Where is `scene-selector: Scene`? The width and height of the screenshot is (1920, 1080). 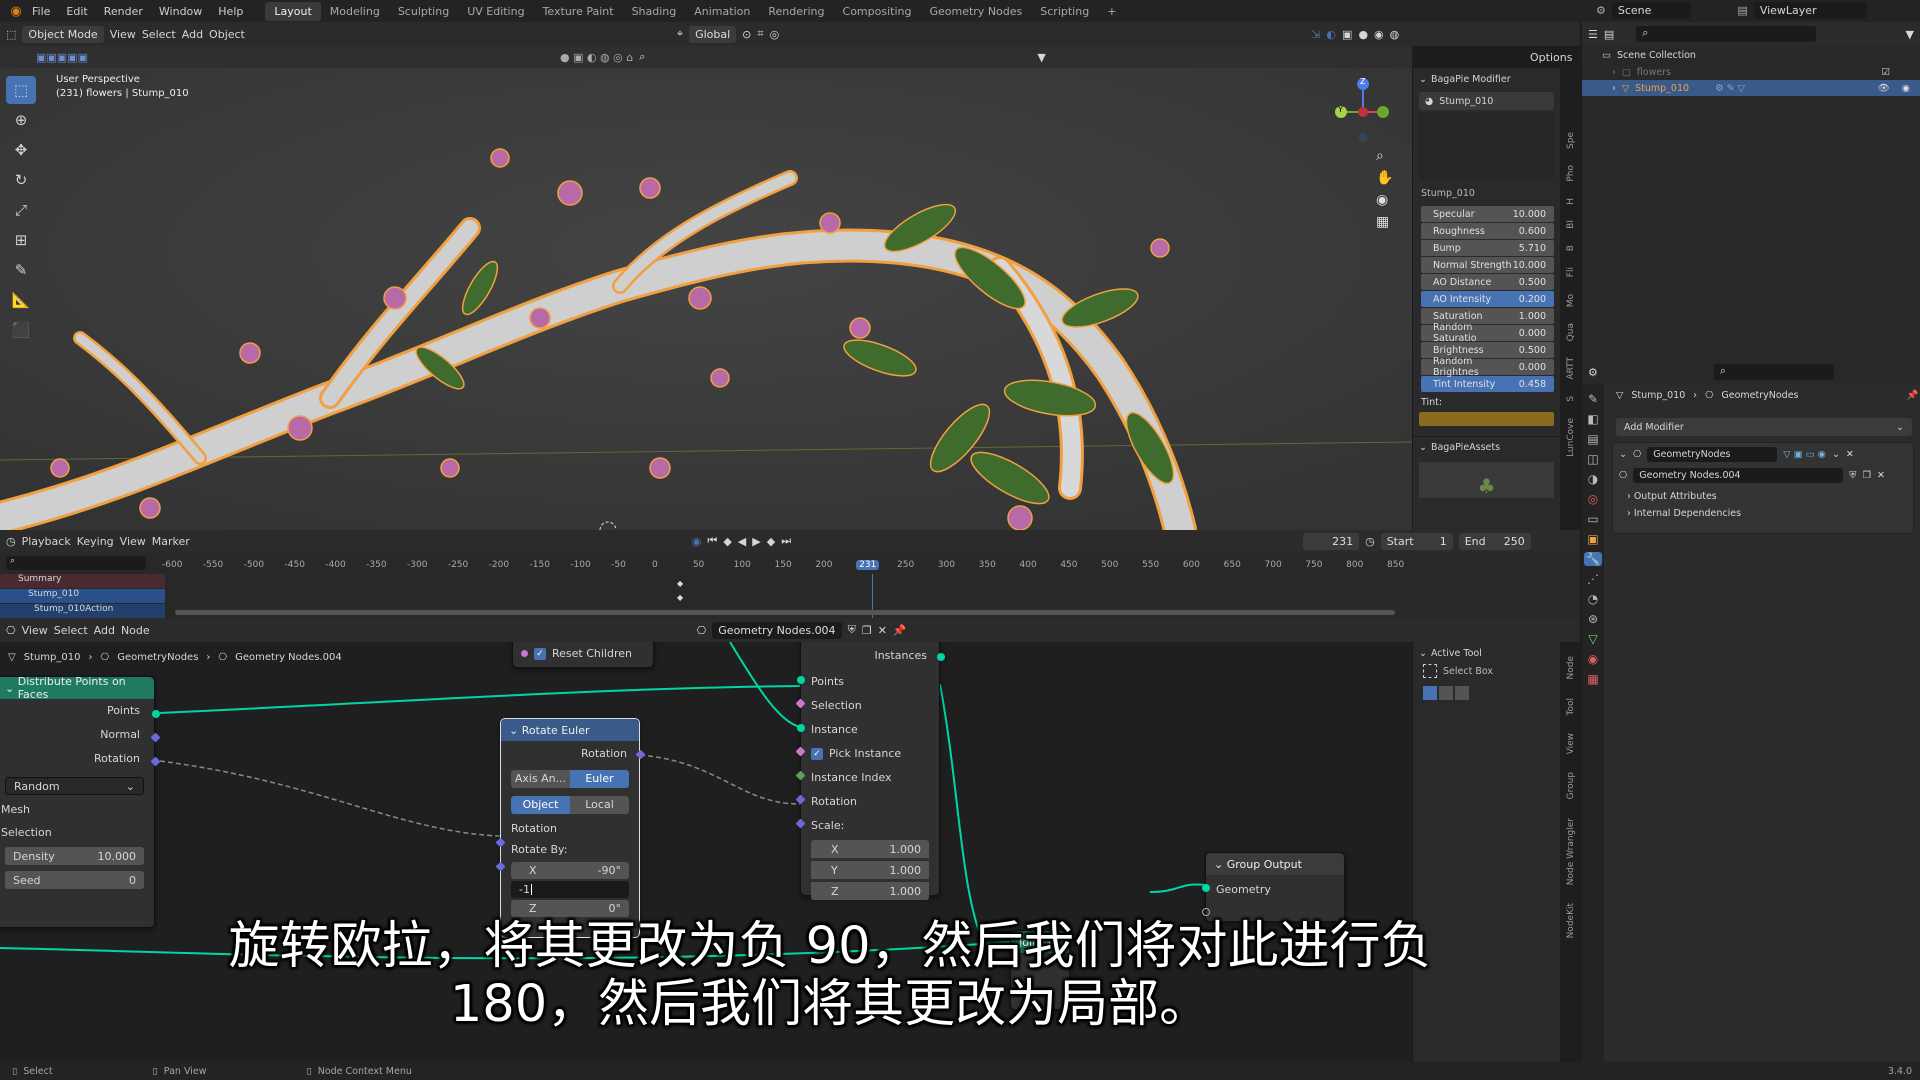
scene-selector: Scene is located at coordinates (1651, 10).